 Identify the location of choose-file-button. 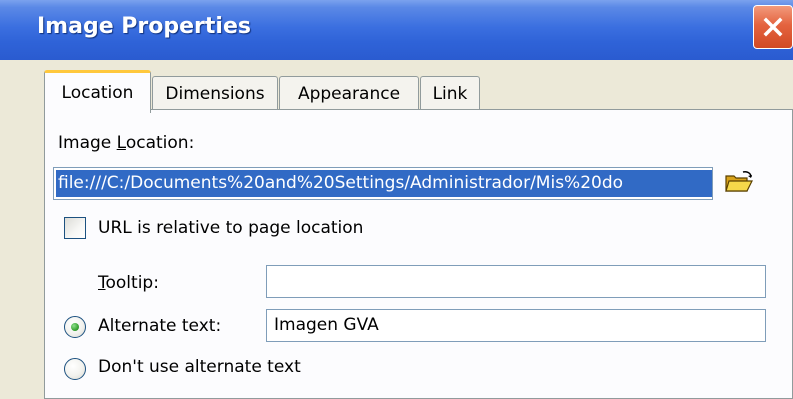
(739, 183).